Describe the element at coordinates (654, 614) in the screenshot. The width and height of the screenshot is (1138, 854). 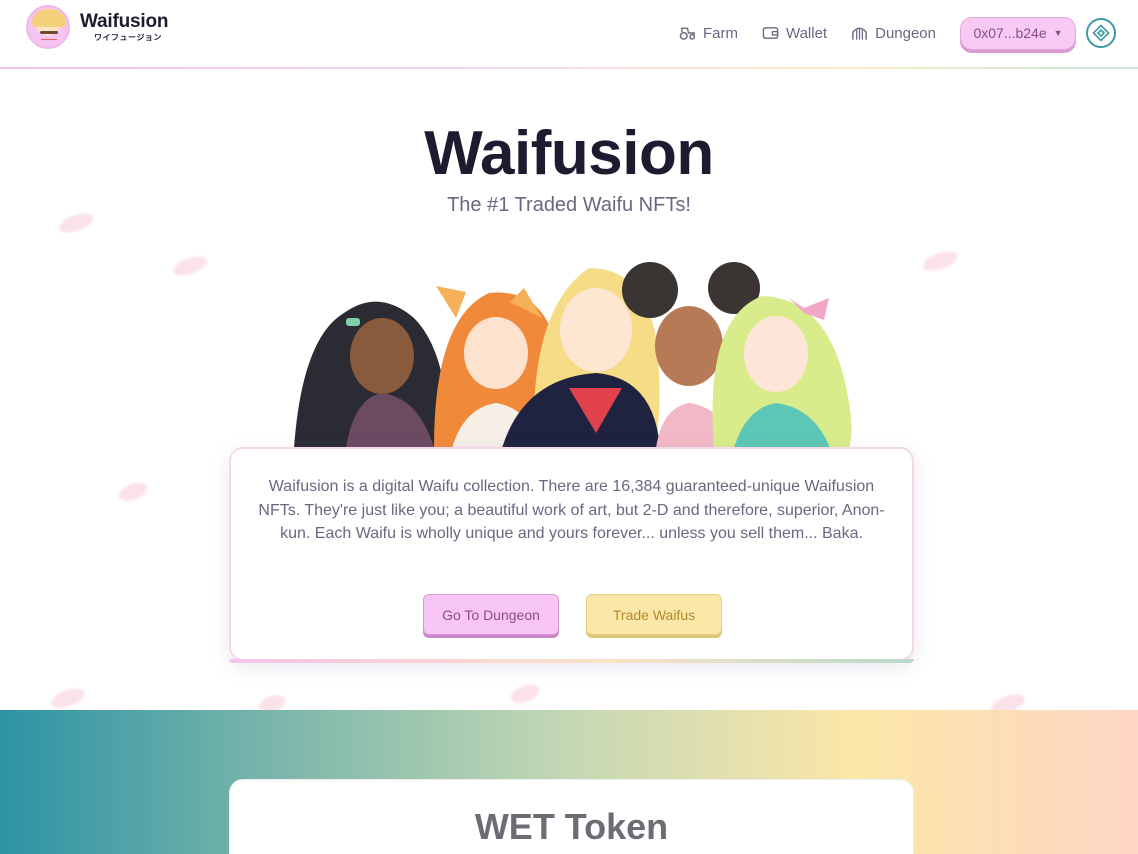
I see `trade-waifus-button: Trade Waifus` at that location.